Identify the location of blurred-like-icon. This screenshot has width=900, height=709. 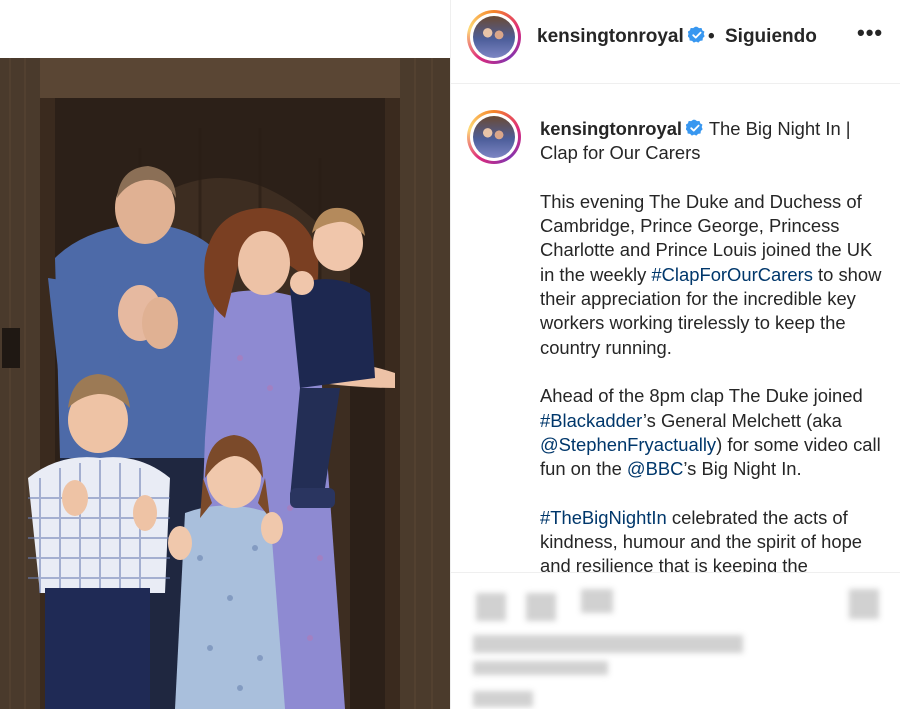
(491, 607).